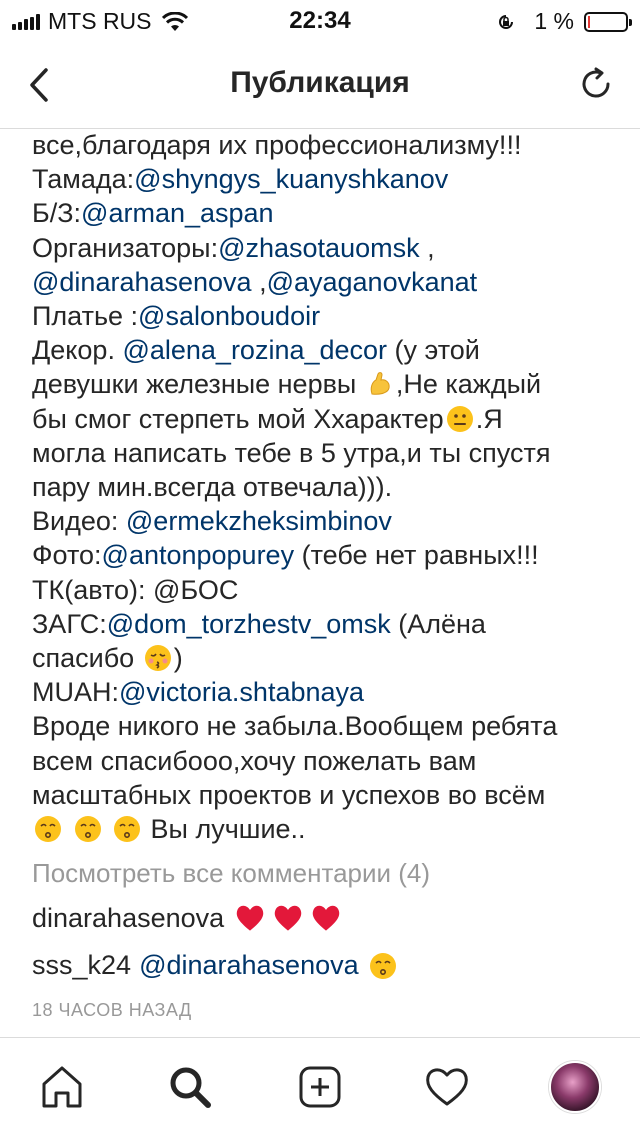 Image resolution: width=640 pixels, height=1136 pixels. Describe the element at coordinates (254, 760) in the screenshot. I see `caption-line: всем спасибооо,хочу пожелать вам` at that location.